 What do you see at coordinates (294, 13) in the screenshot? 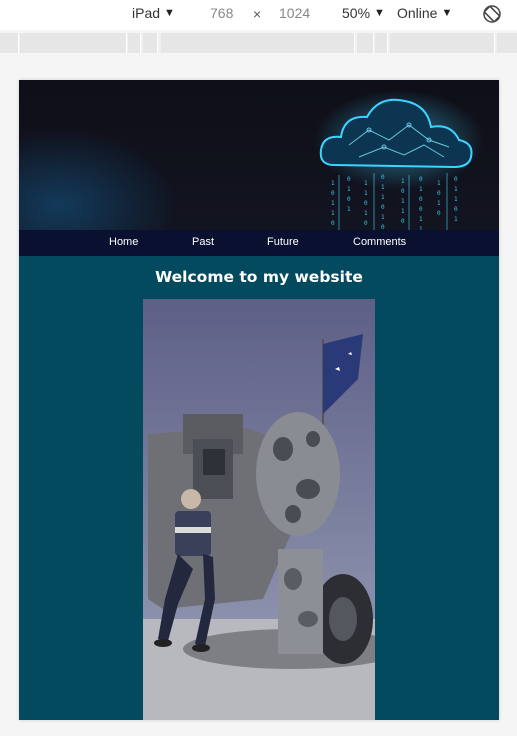
I see `height-input: 1024` at bounding box center [294, 13].